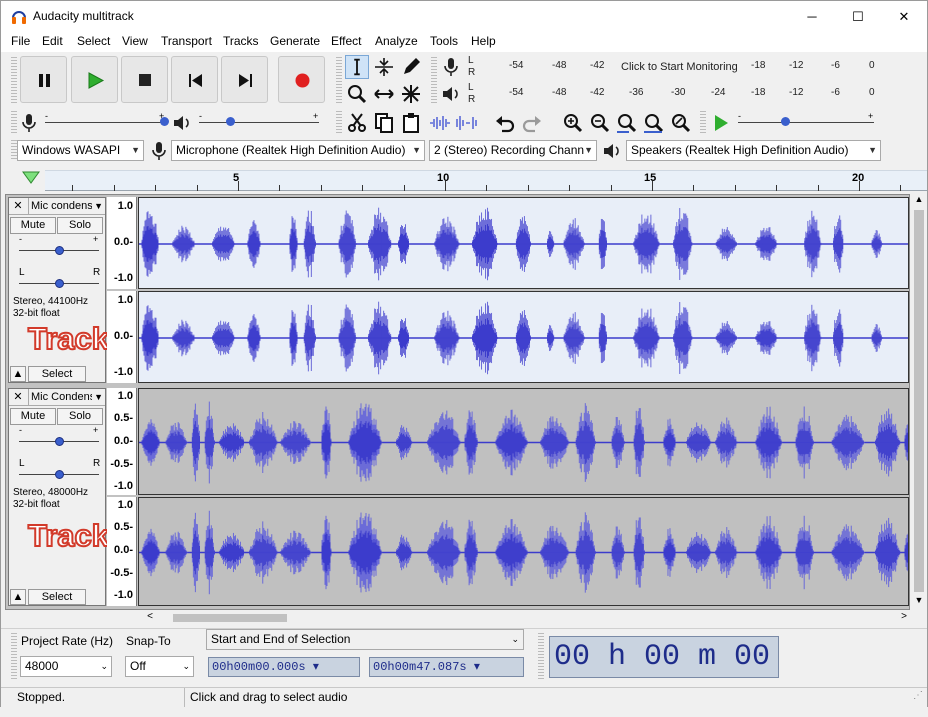 The width and height of the screenshot is (928, 717). I want to click on toolbar-grip, so click(14, 80).